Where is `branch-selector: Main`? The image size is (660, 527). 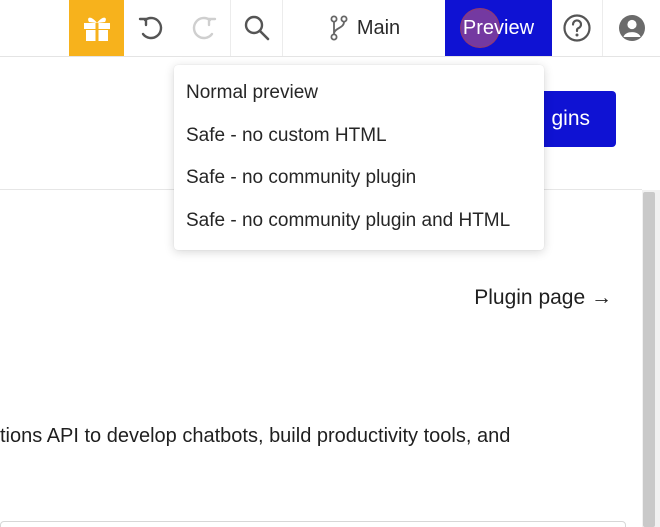 branch-selector: Main is located at coordinates (364, 28).